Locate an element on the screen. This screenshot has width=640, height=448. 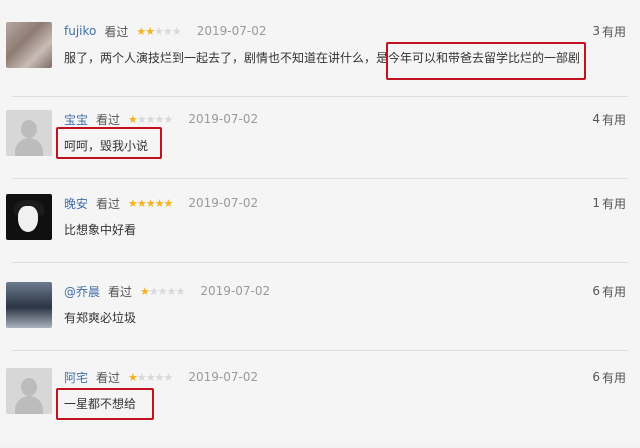
review-header: @乔晨 看过 ★★★★★ 2019-07-02 is located at coordinates (167, 291).